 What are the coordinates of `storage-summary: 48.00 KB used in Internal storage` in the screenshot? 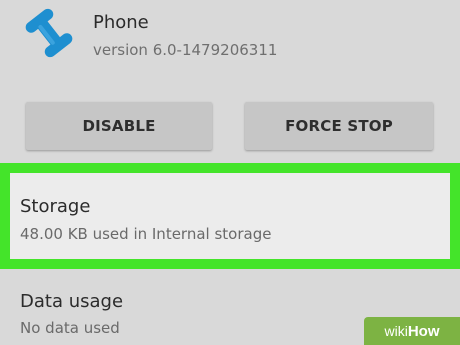 It's located at (146, 234).